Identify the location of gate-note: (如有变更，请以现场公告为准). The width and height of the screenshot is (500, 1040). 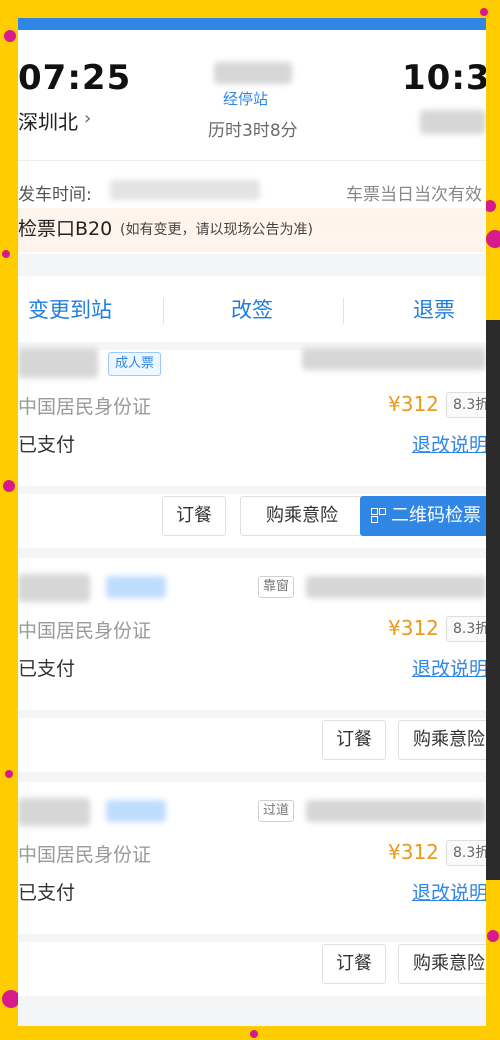
(216, 230).